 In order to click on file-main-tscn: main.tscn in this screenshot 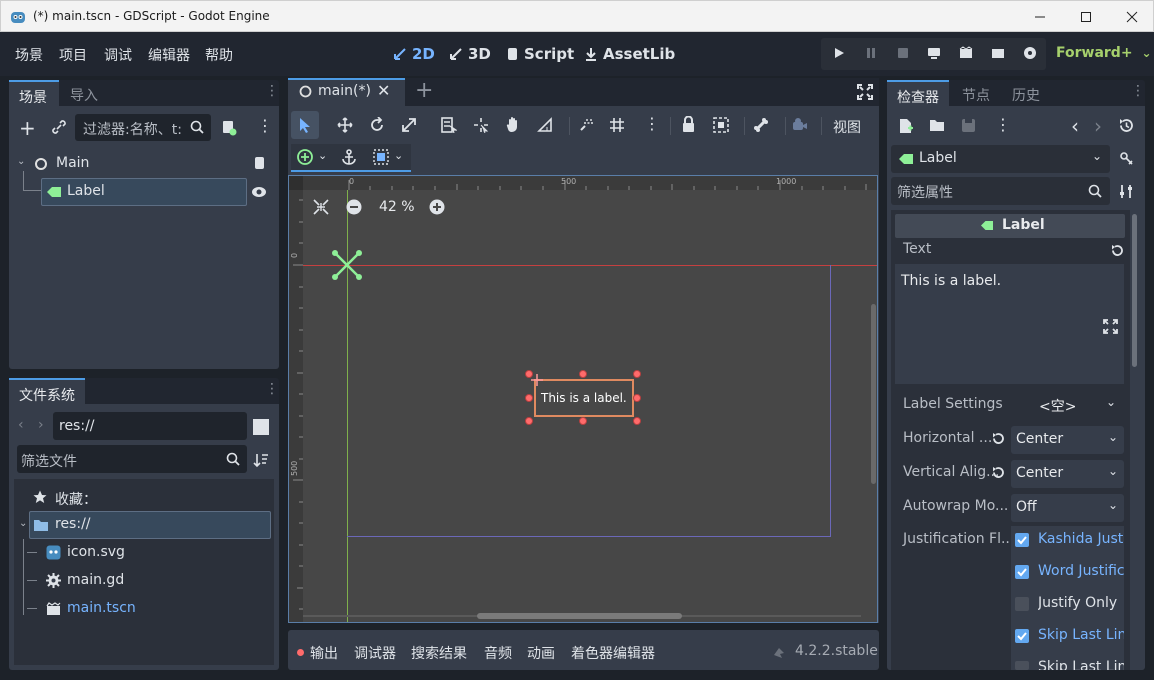, I will do `click(101, 608)`.